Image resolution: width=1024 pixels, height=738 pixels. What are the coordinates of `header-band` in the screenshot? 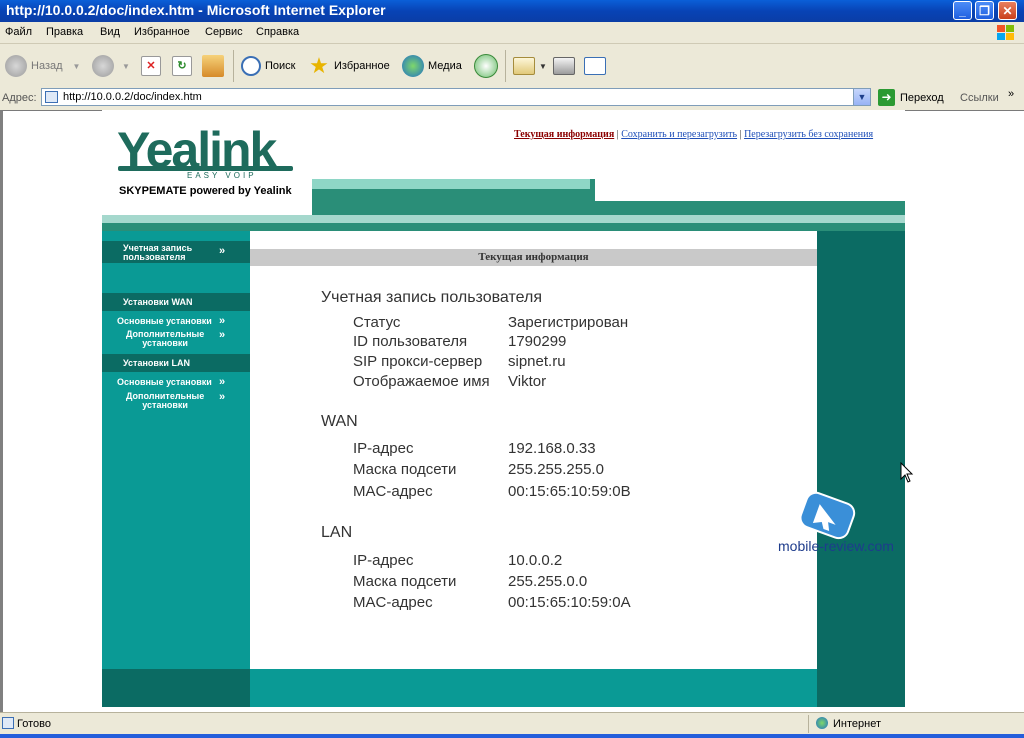 It's located at (608, 197).